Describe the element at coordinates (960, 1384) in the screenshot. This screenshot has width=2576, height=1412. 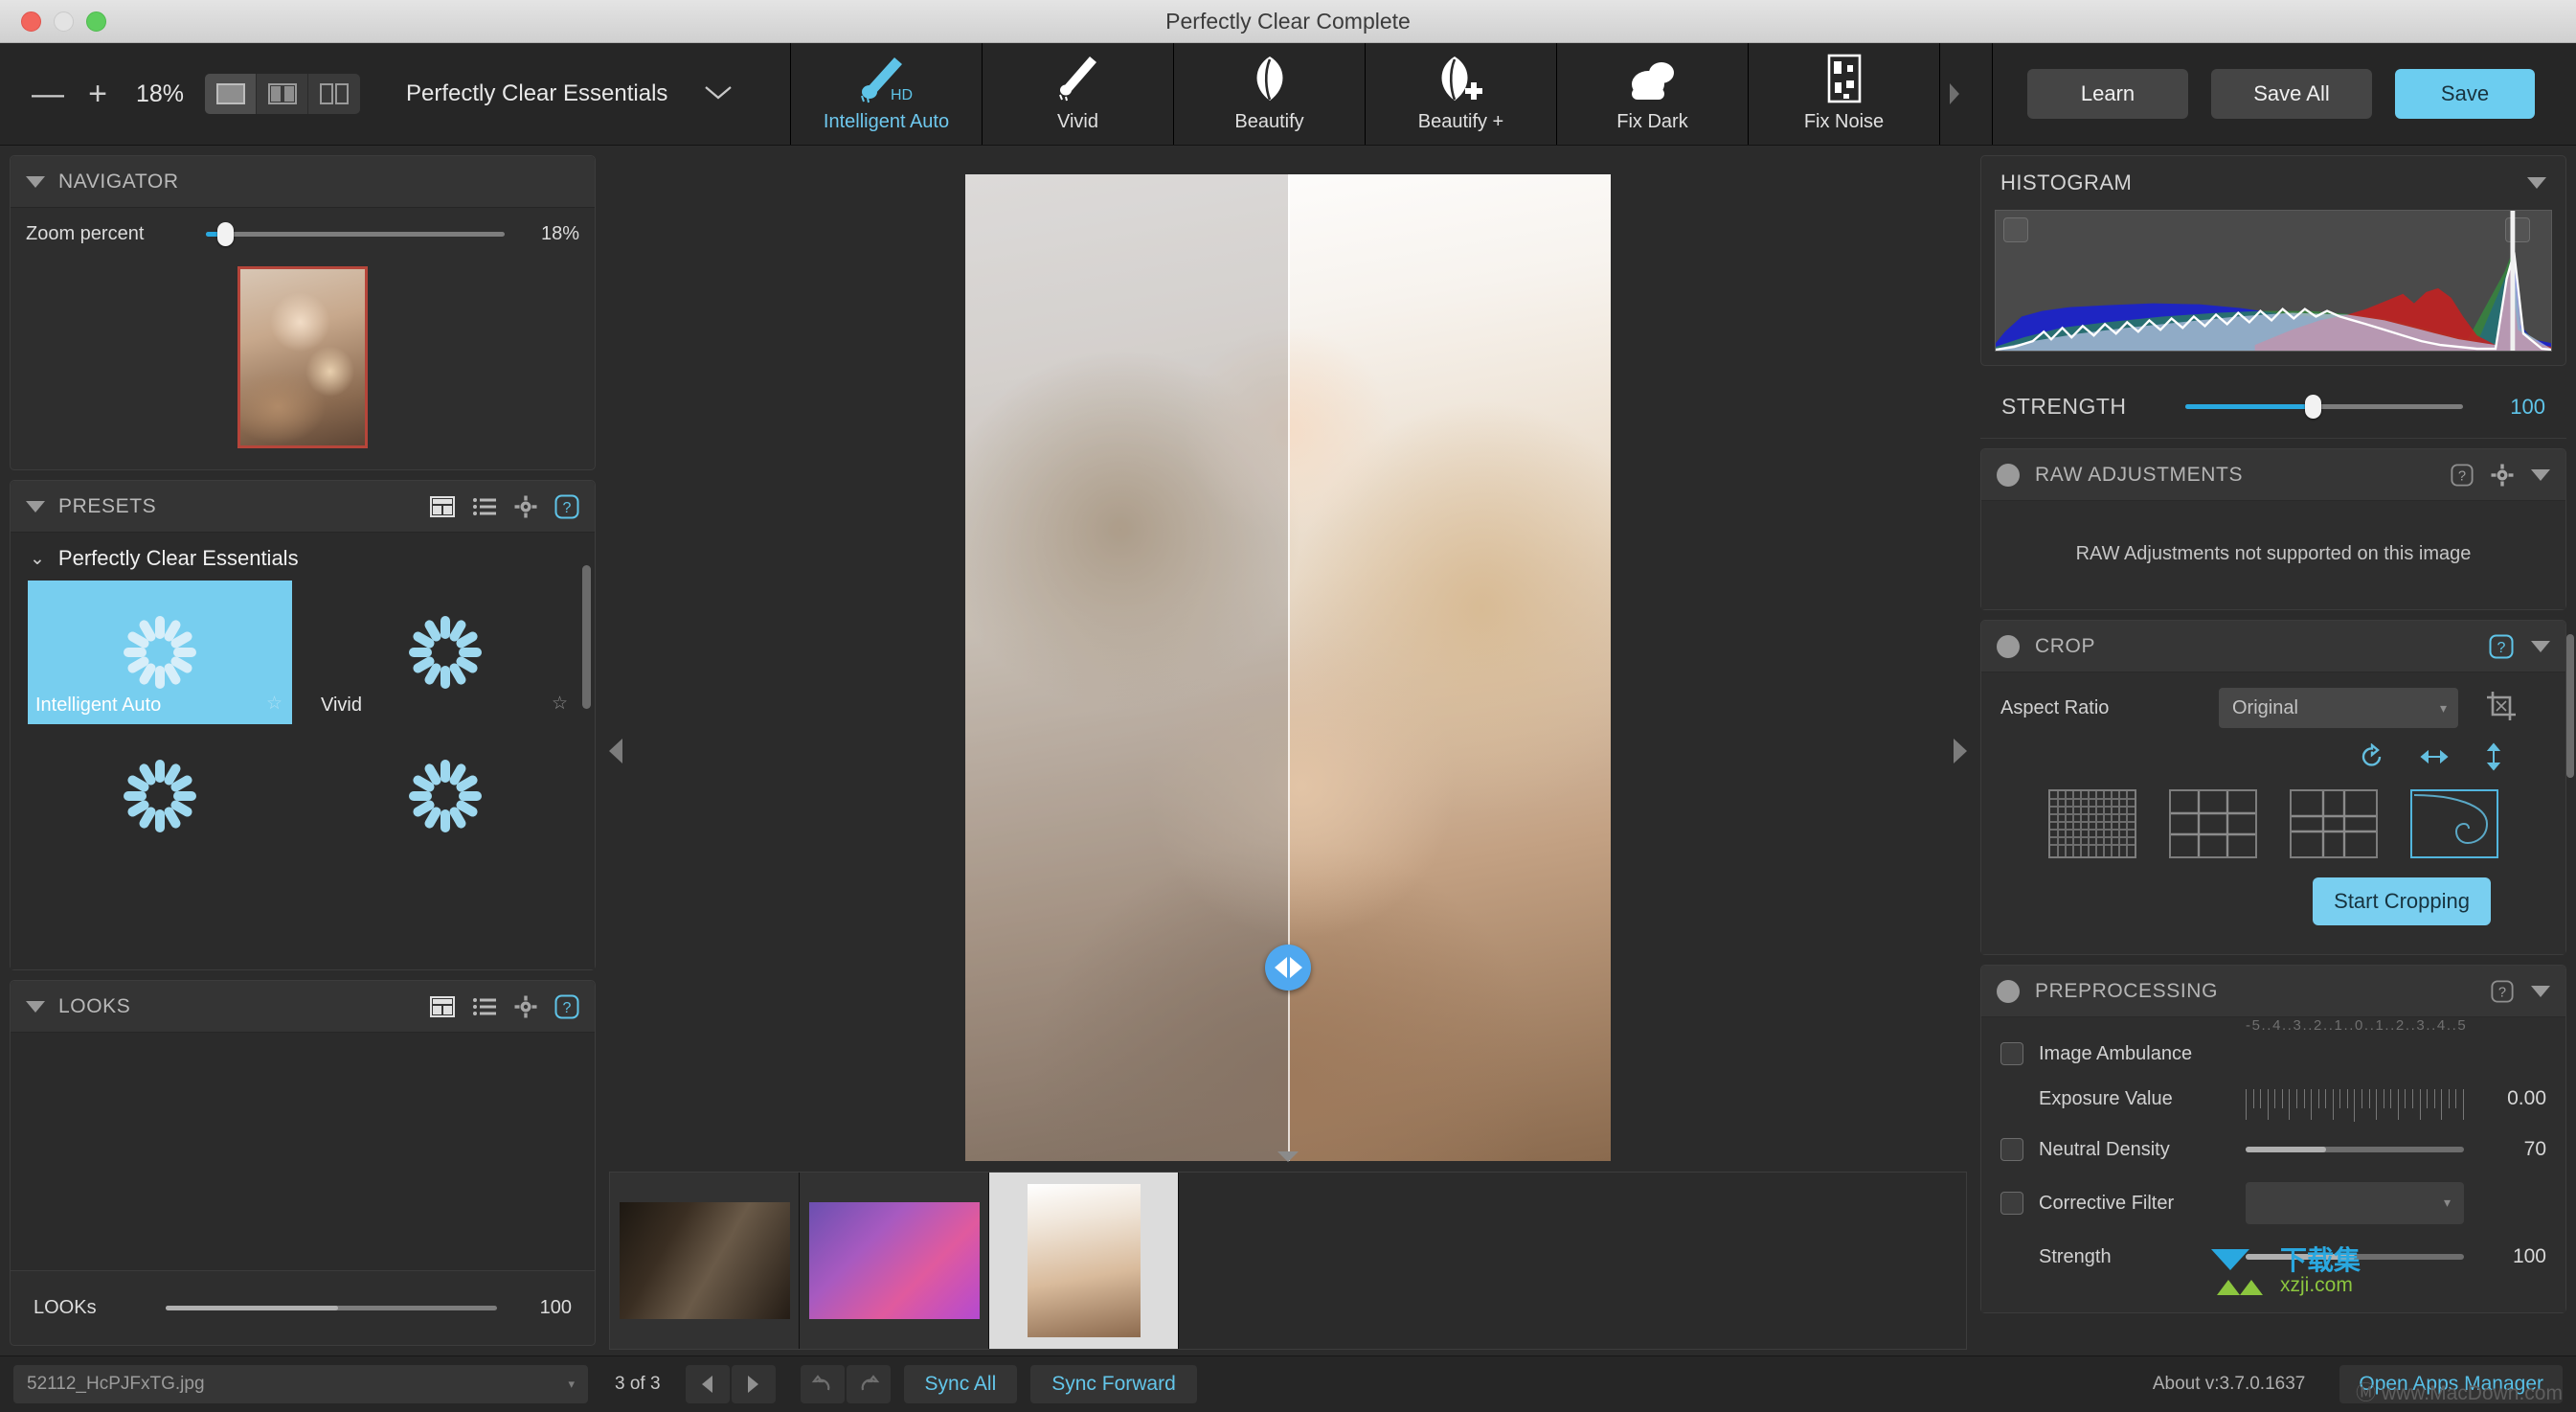
I see `sync-all-button: Sync All` at that location.